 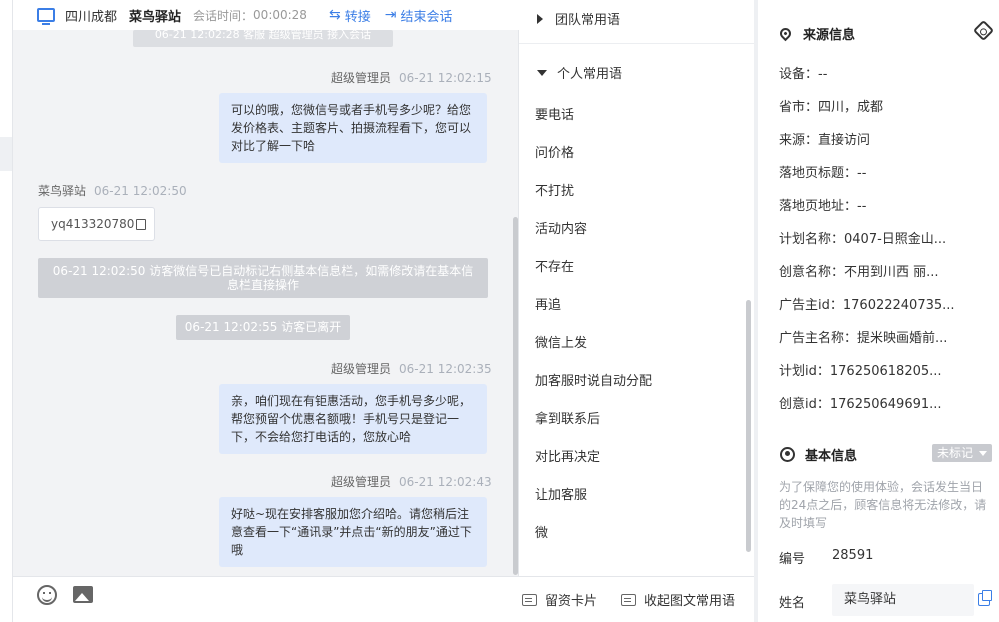 What do you see at coordinates (445, 482) in the screenshot?
I see `message-time: 06-21 12:02:43` at bounding box center [445, 482].